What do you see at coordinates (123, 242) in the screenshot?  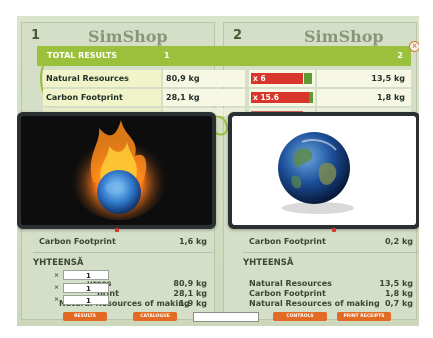 I see `summary-line: Carbon Footprint 1,6 kg` at bounding box center [123, 242].